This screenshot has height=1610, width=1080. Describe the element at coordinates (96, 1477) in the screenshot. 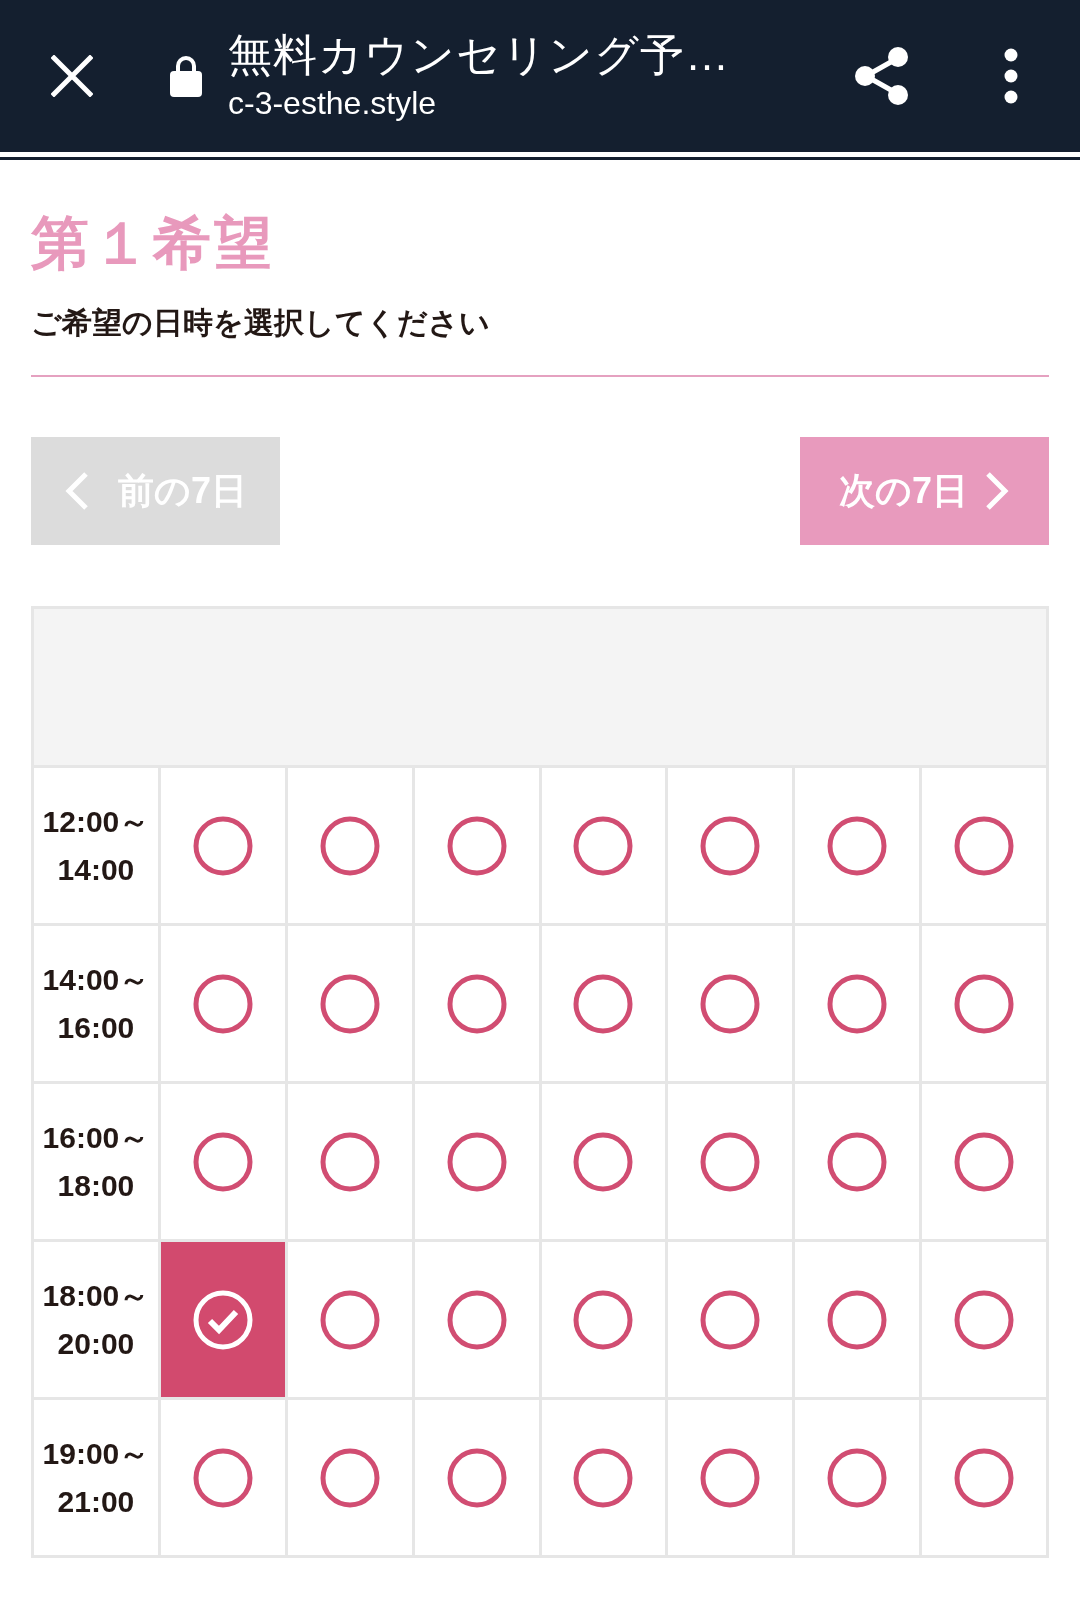

I see `time-label: 19:00～ 21:00` at that location.